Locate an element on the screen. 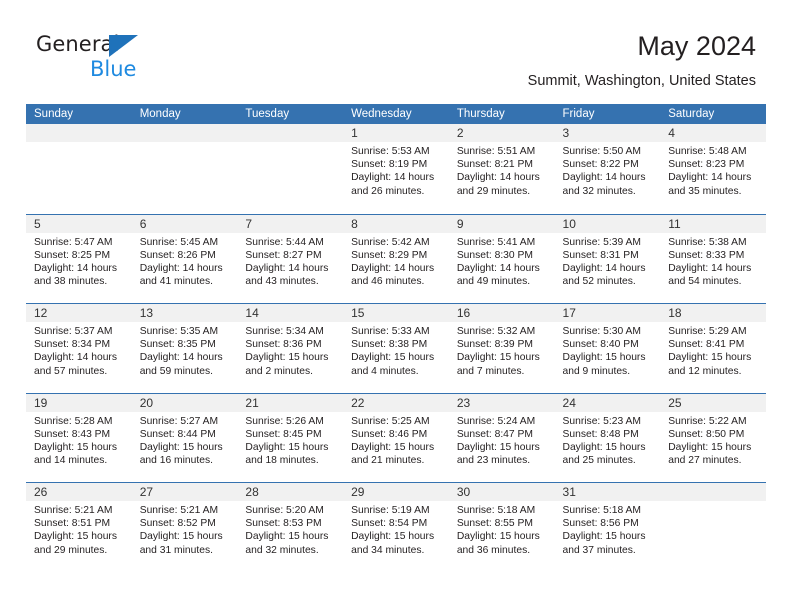 The height and width of the screenshot is (612, 792). daylight-text-cont: and 27 minutes. is located at coordinates (705, 461).